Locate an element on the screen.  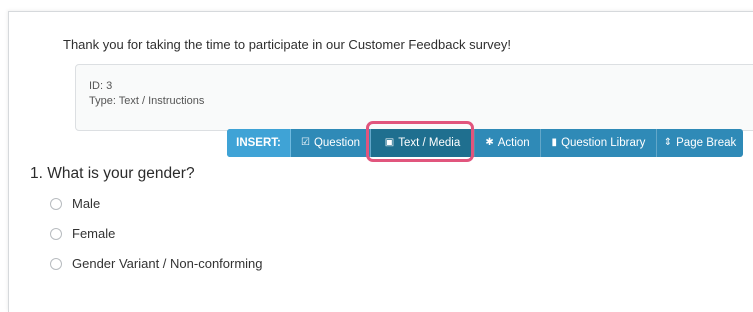
radio-option-gender-variant: Gender Variant / Non-conforming is located at coordinates (156, 263).